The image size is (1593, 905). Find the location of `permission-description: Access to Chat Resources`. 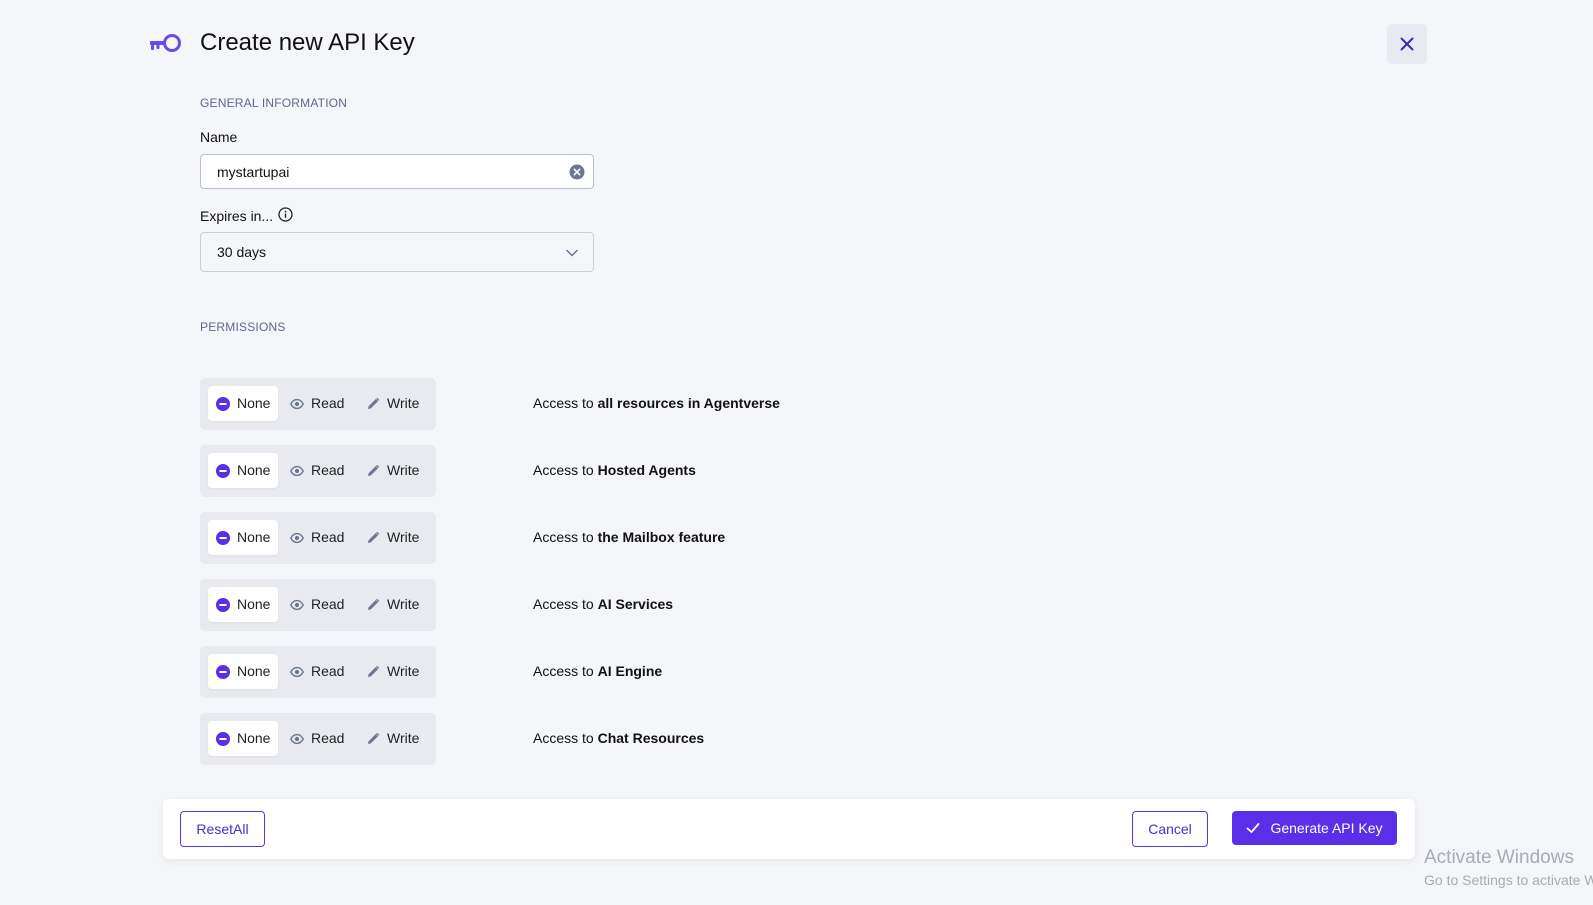

permission-description: Access to Chat Resources is located at coordinates (618, 738).